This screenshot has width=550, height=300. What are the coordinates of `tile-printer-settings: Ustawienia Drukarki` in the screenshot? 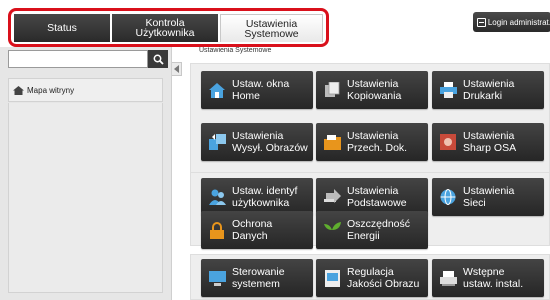 It's located at (488, 90).